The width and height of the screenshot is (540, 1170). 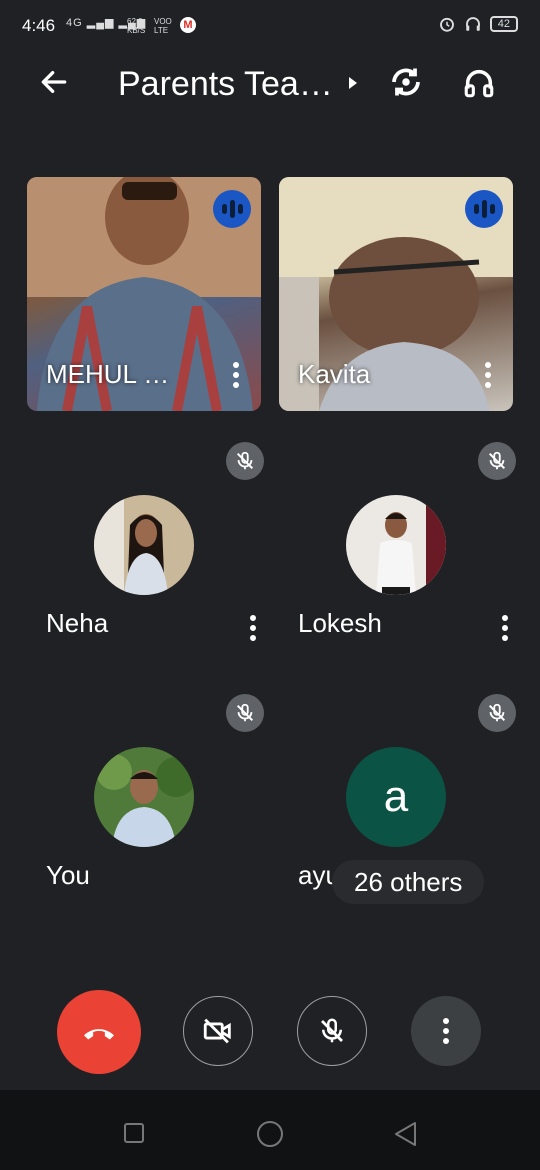 What do you see at coordinates (353, 83) in the screenshot?
I see `chevron-right-icon` at bounding box center [353, 83].